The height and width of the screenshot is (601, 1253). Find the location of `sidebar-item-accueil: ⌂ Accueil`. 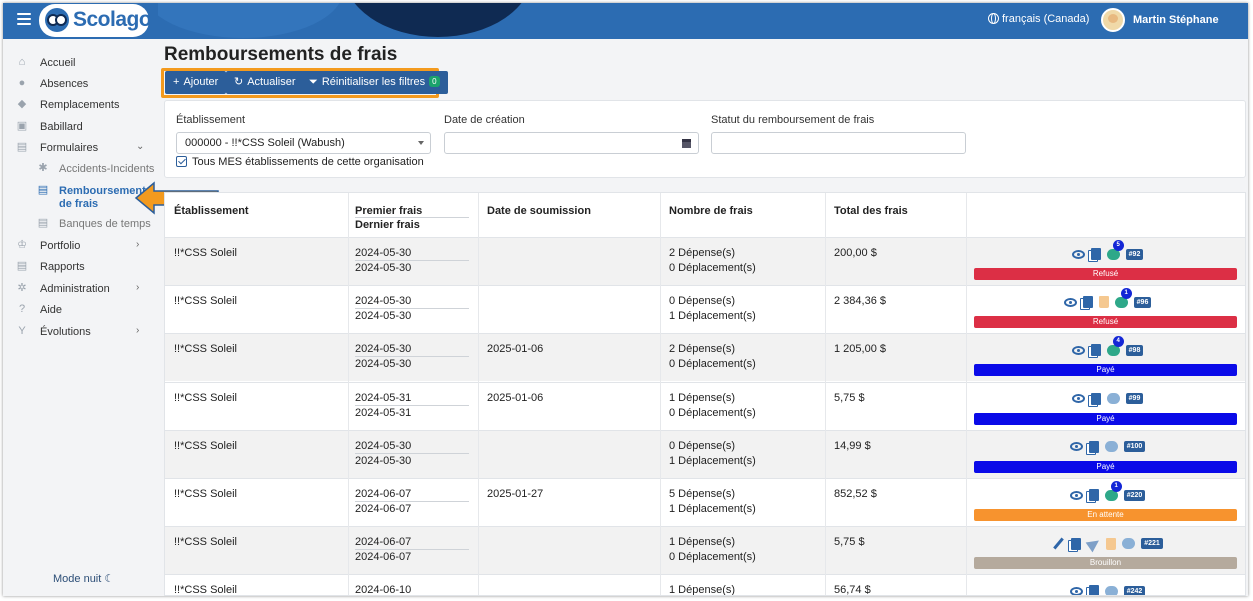

sidebar-item-accueil: ⌂ Accueil is located at coordinates (80, 63).